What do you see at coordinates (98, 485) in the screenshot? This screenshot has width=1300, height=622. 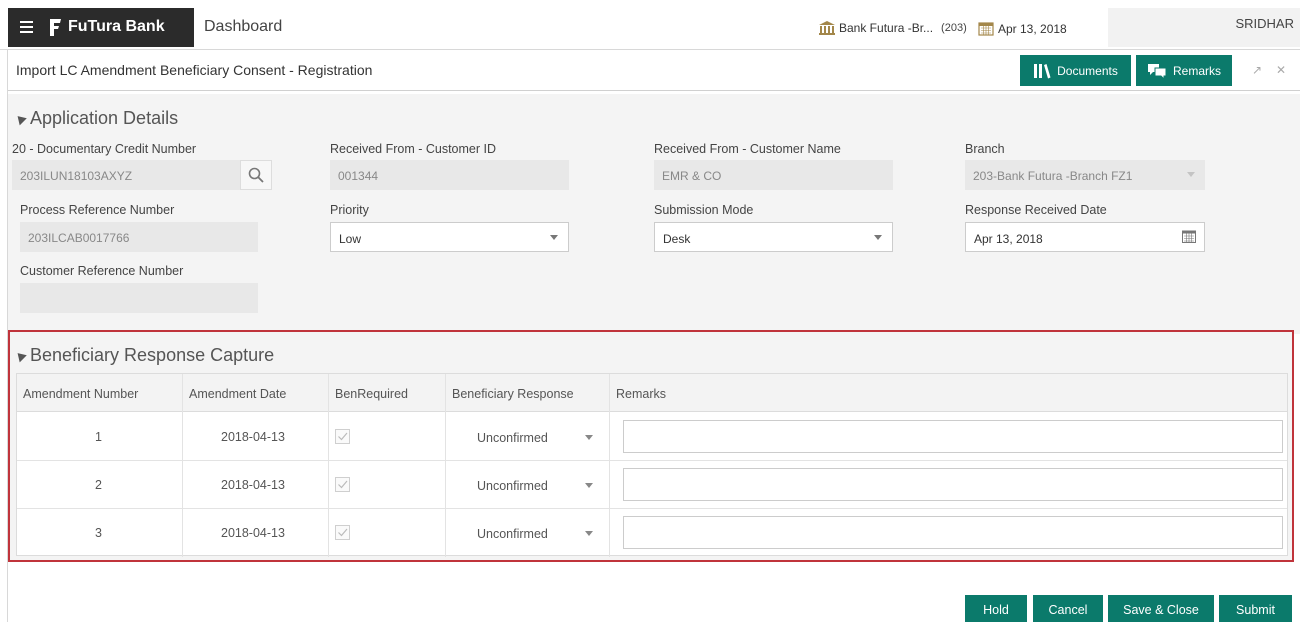 I see `amendment-number-cell: 2` at bounding box center [98, 485].